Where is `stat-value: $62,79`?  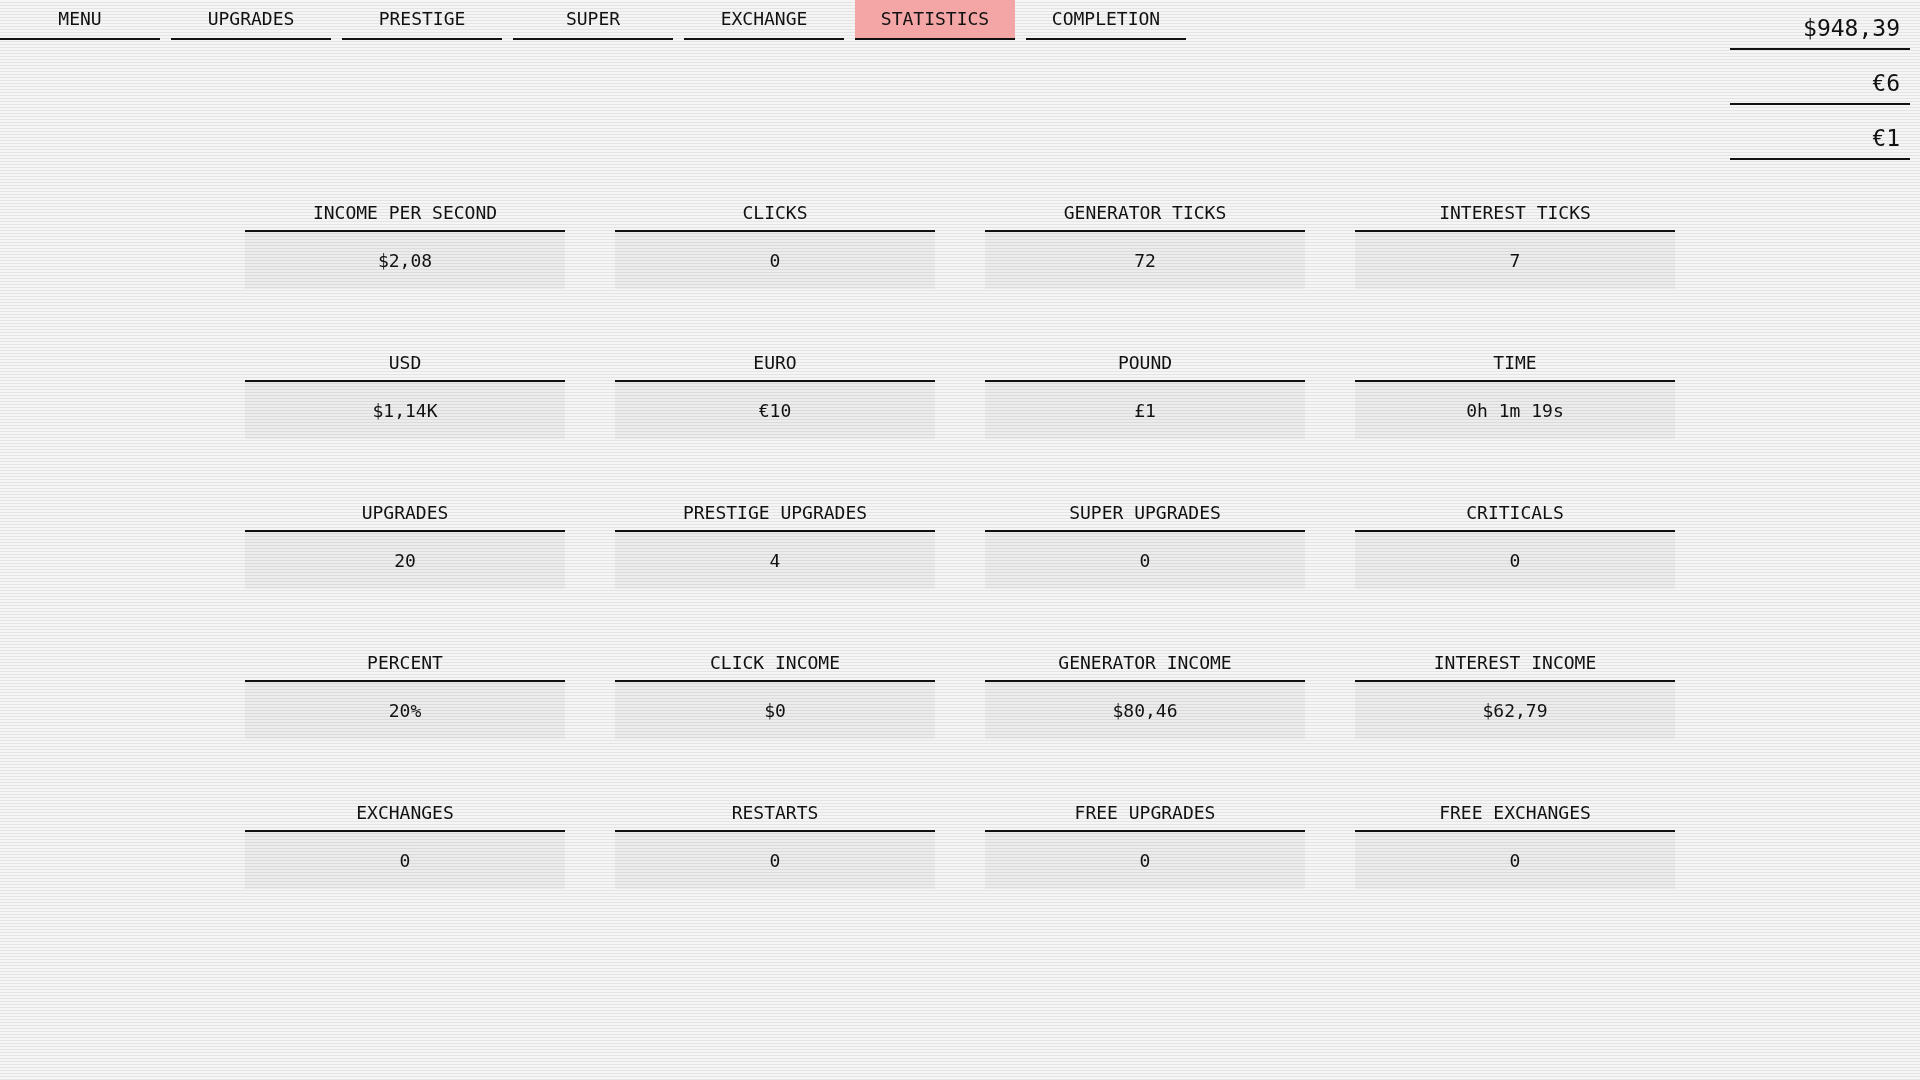
stat-value: $62,79 is located at coordinates (1515, 710).